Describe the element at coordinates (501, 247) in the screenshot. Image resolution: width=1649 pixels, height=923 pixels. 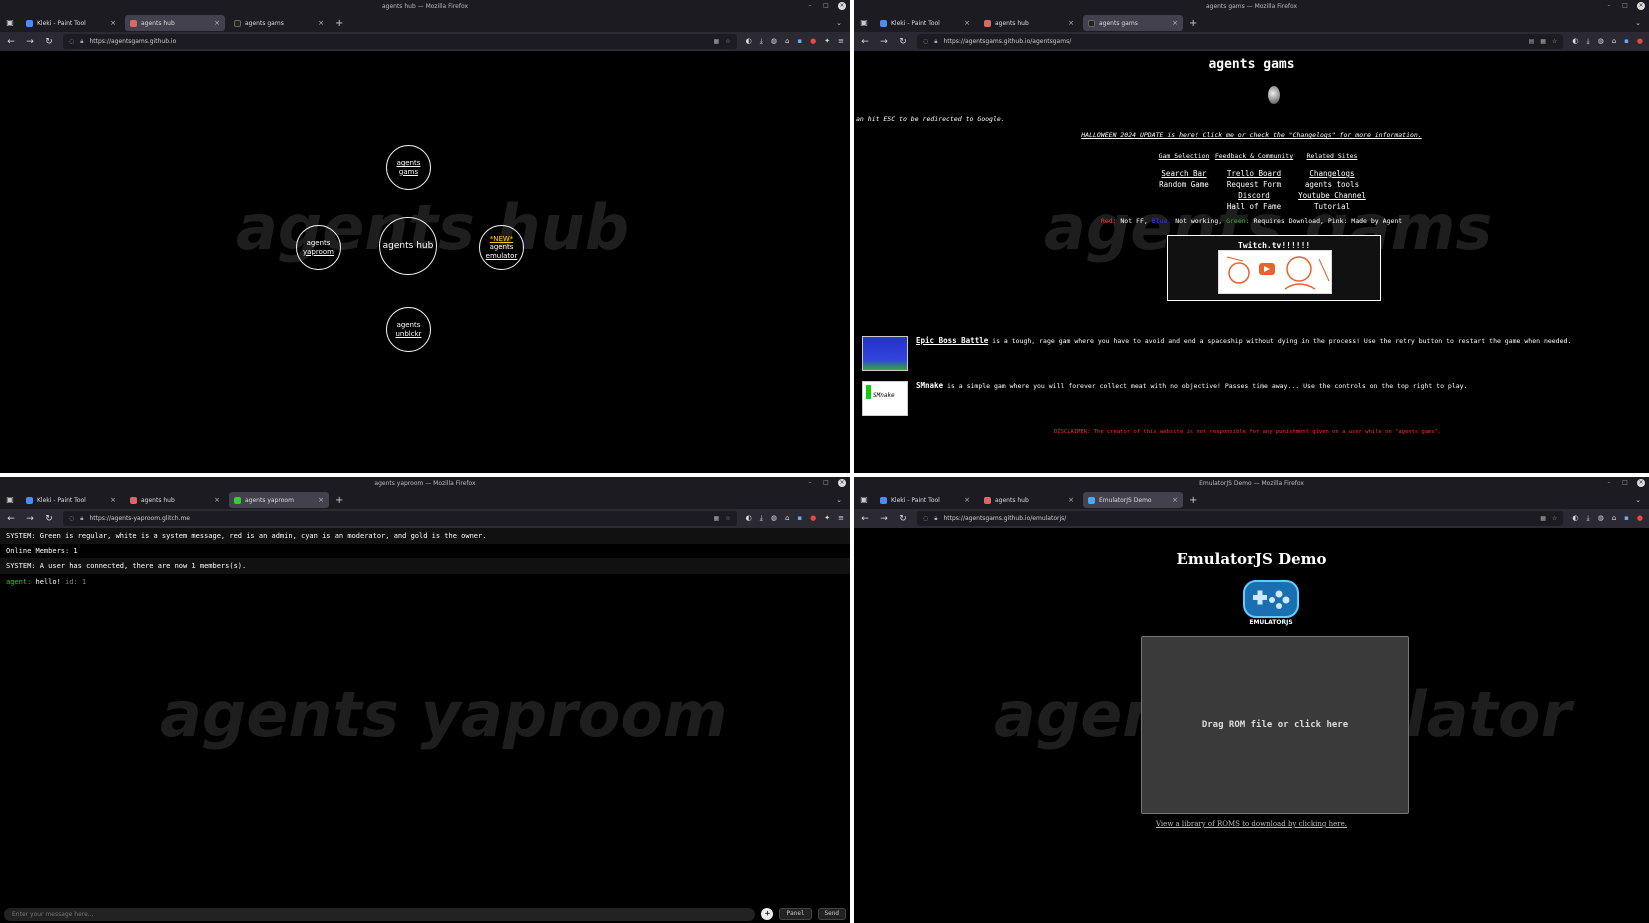
I see `emulator-circle: *NEW* agents emulator` at that location.